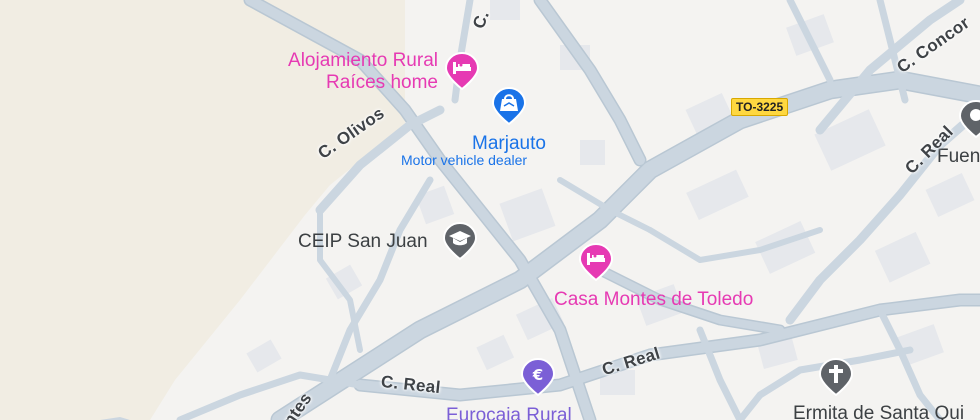 The image size is (980, 420). What do you see at coordinates (460, 241) in the screenshot?
I see `graduation-cap-icon` at bounding box center [460, 241].